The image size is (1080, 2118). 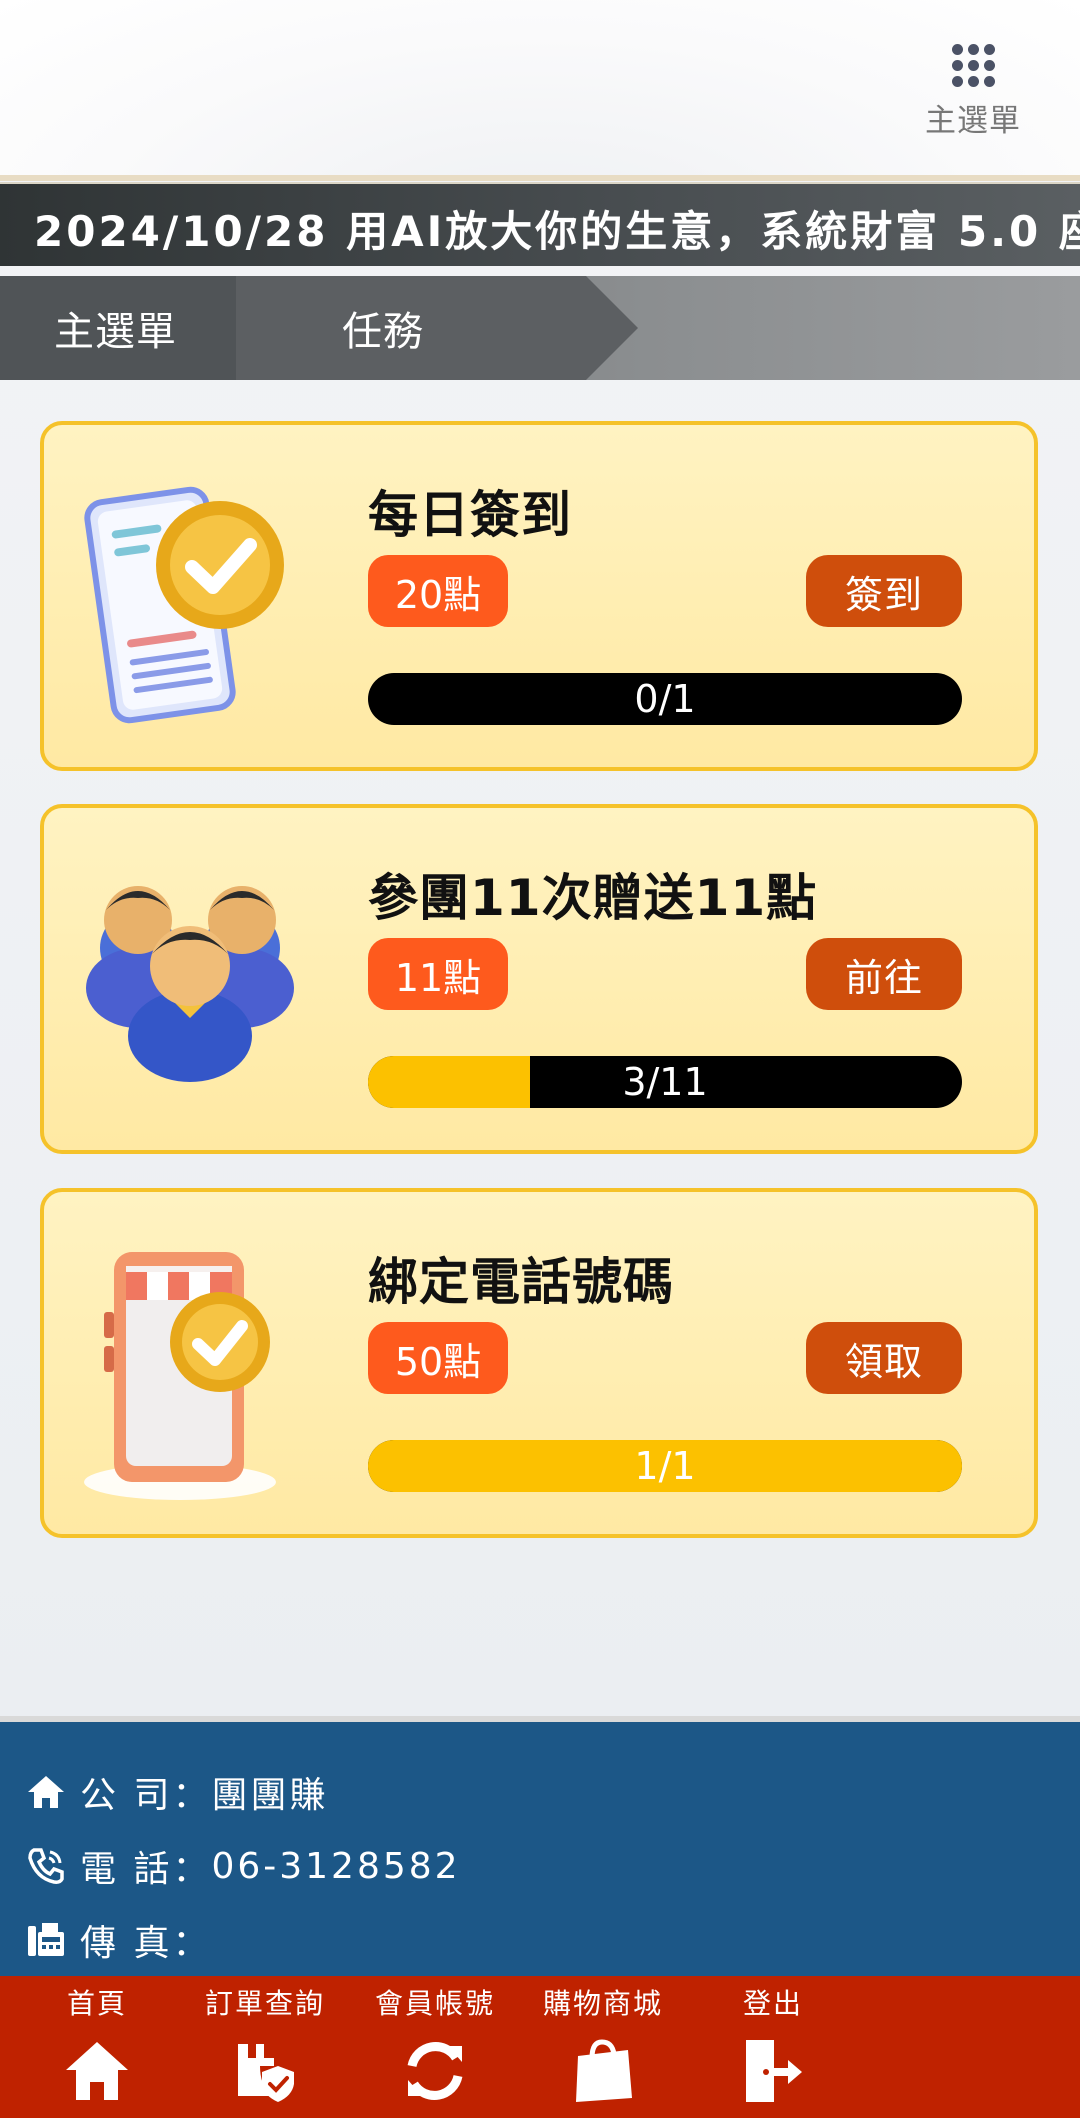 I want to click on grid-menu-icon, so click(x=973, y=65).